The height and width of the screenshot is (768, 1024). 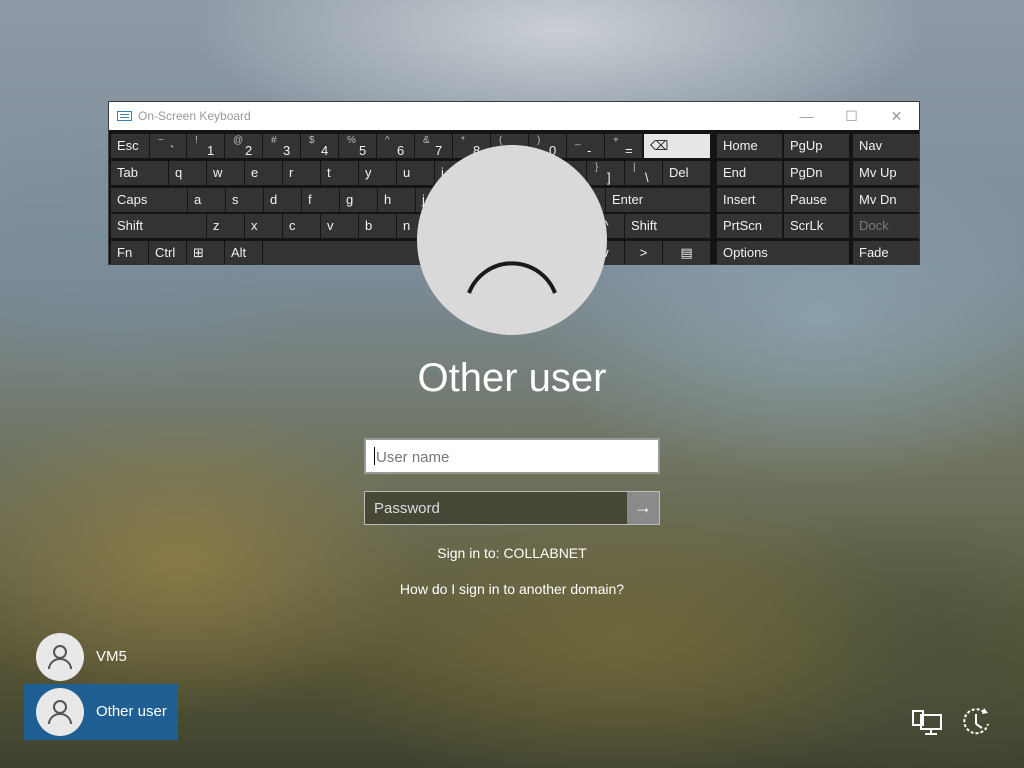 I want to click on key-g: g, so click(x=358, y=200).